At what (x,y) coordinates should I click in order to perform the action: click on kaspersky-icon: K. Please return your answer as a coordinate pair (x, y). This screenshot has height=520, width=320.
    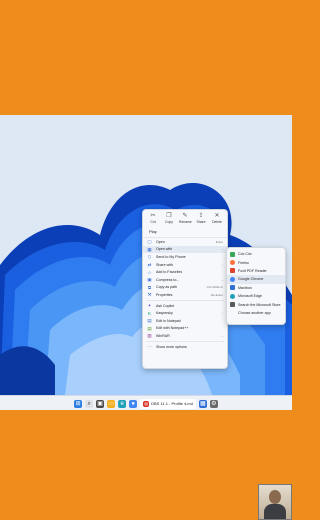
    Looking at the image, I should click on (149, 313).